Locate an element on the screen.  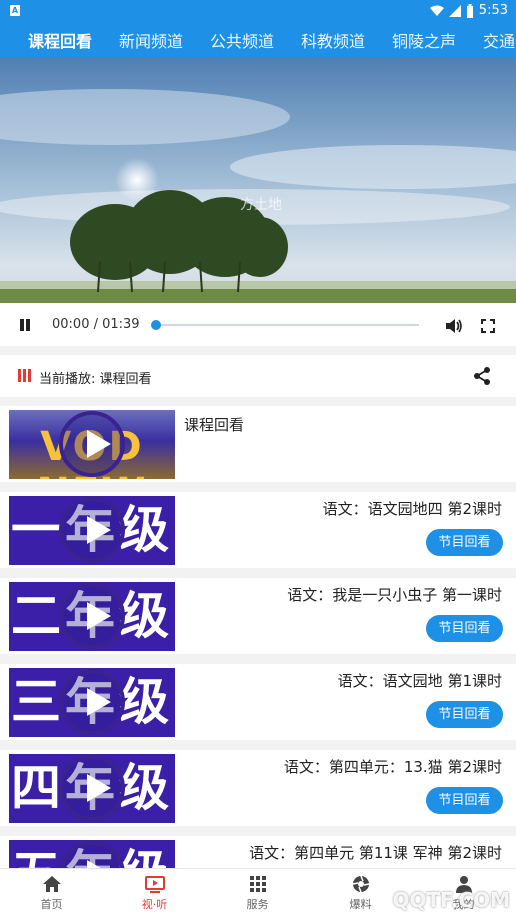
nav-home: 首页 is located at coordinates (51, 892).